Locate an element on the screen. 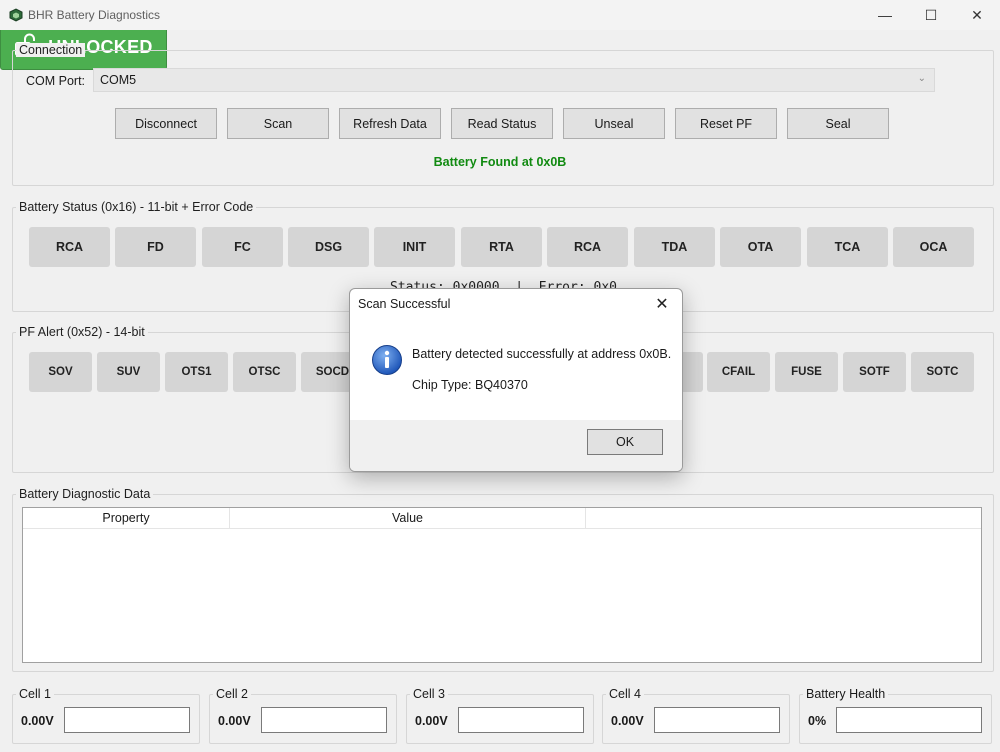 The image size is (1000, 752). column-header-value: Value is located at coordinates (408, 518).